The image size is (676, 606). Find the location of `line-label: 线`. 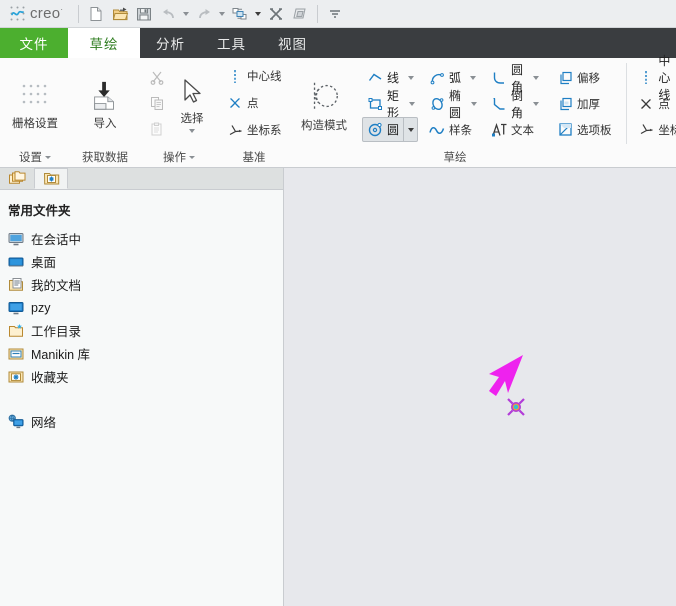

line-label: 线 is located at coordinates (393, 78).